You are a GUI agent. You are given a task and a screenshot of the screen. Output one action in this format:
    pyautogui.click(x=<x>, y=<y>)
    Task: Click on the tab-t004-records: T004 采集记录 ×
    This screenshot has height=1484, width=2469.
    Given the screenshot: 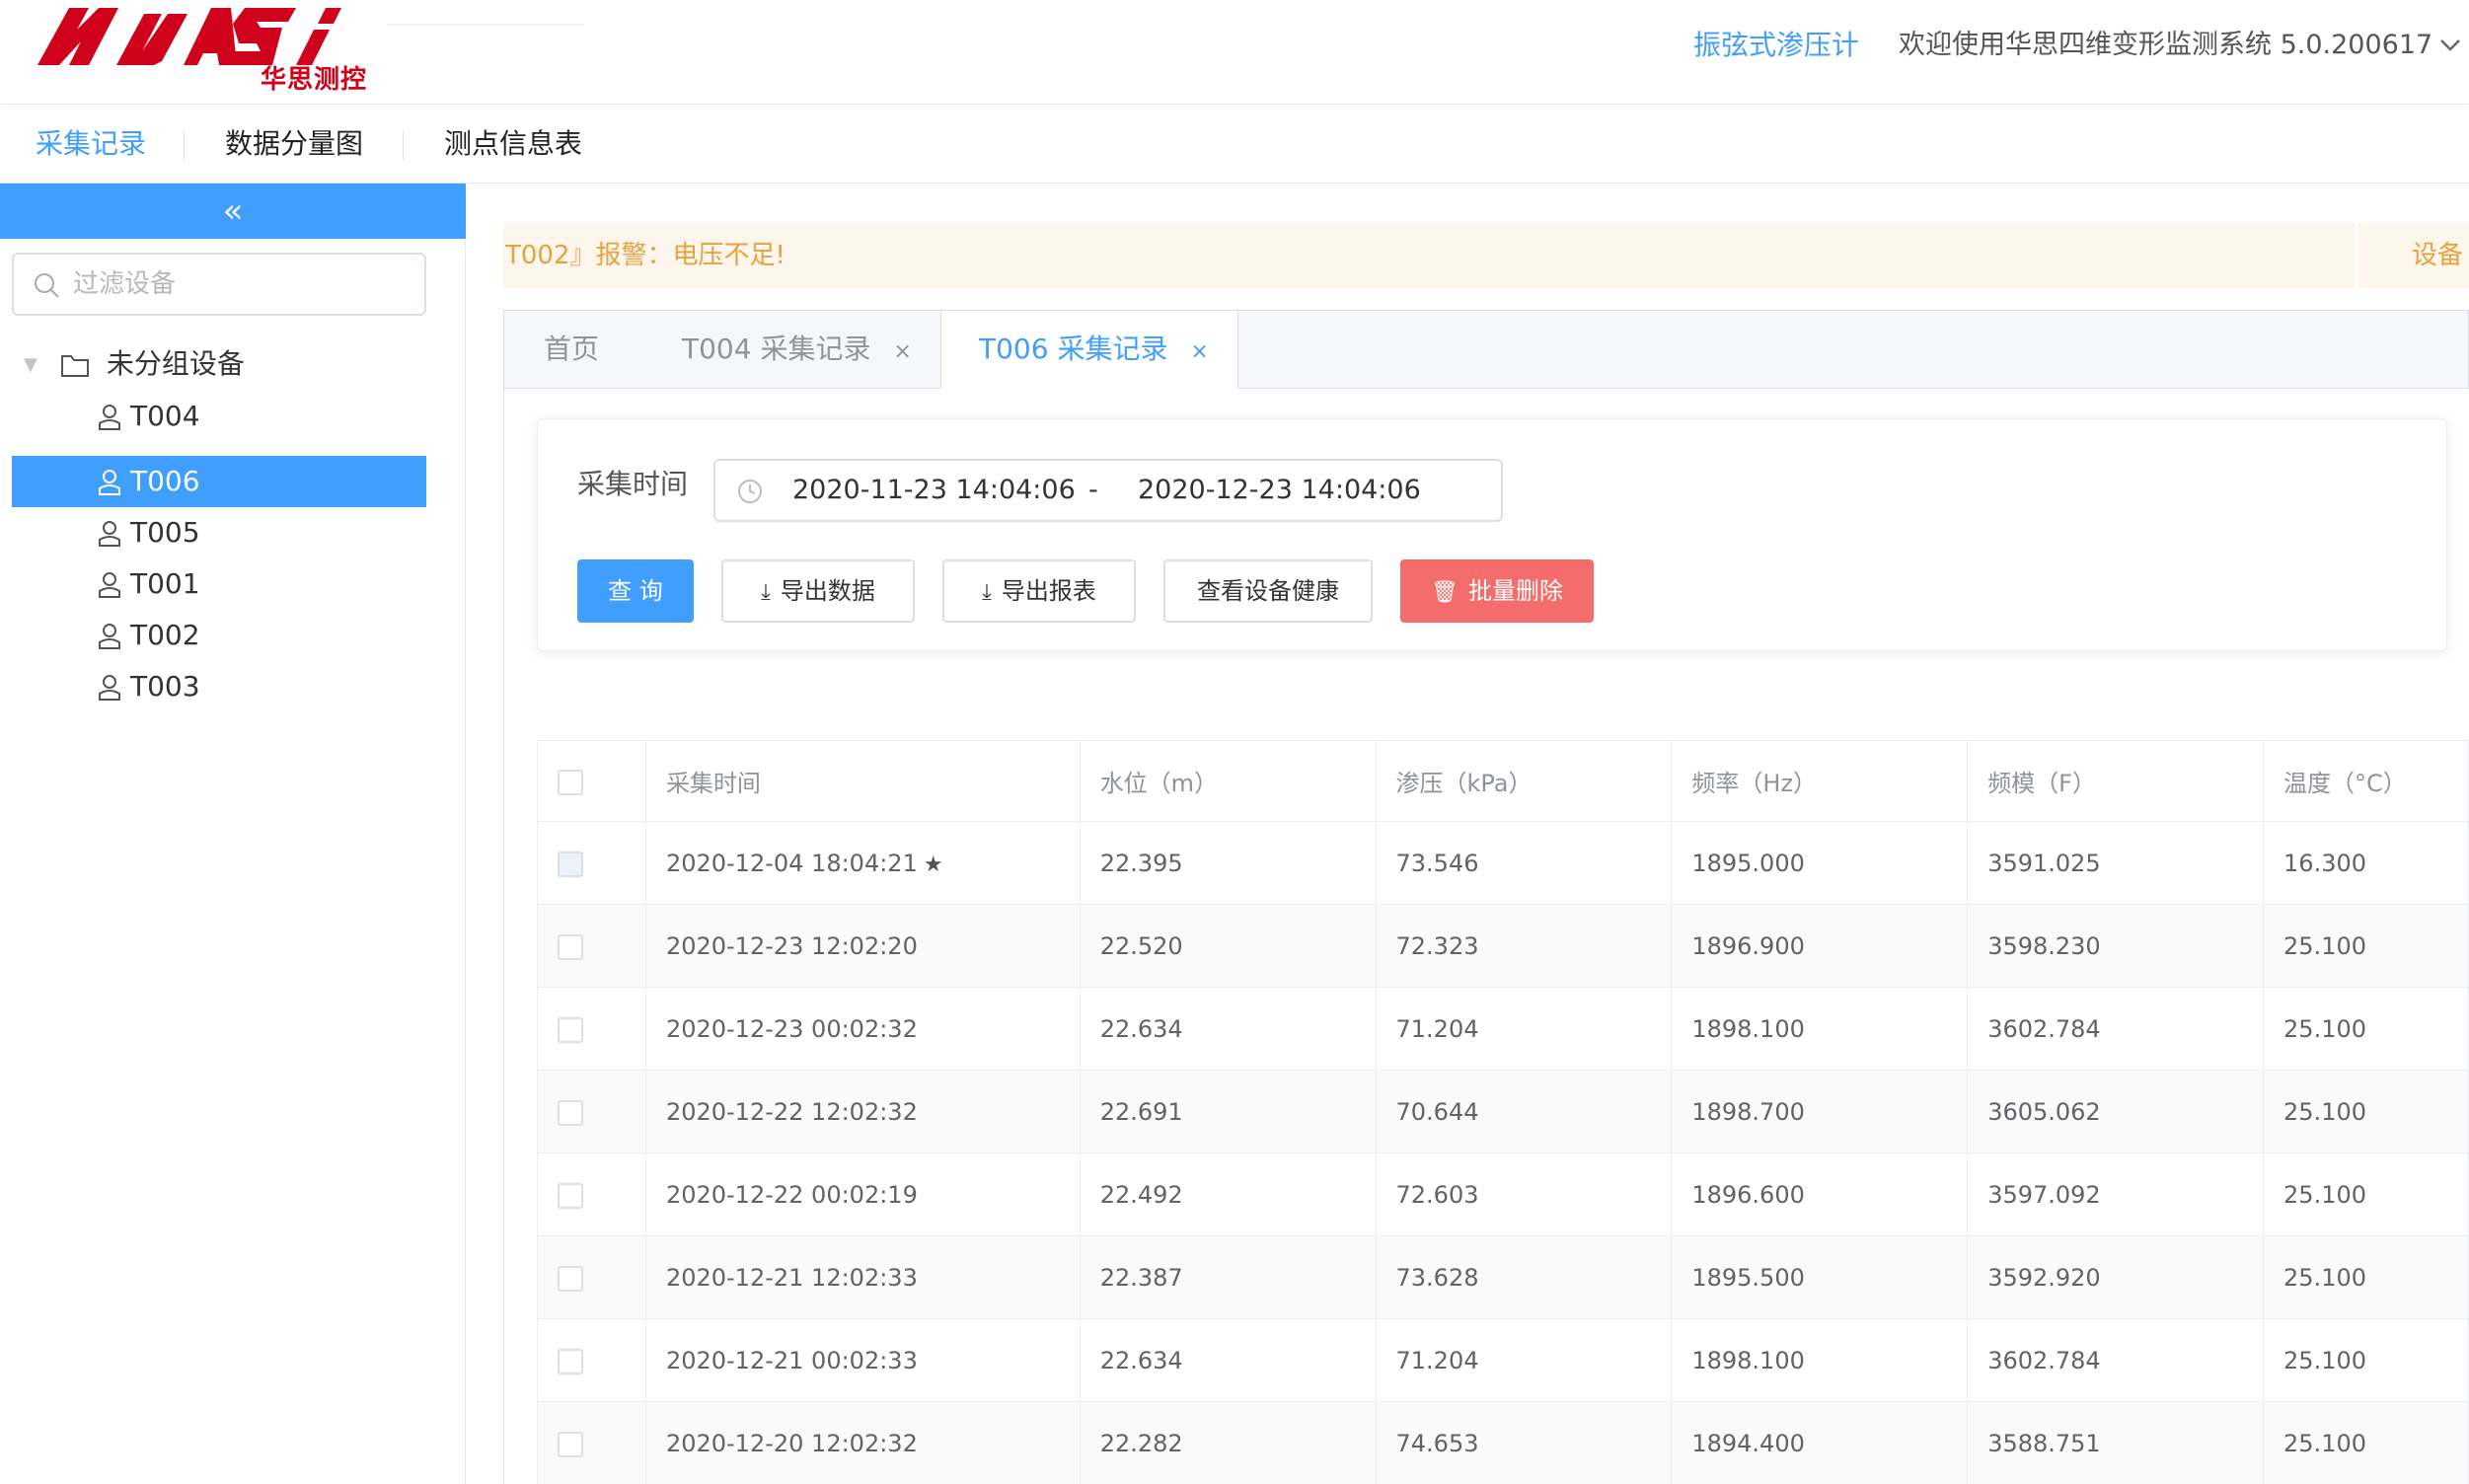 What is the action you would take?
    pyautogui.click(x=797, y=349)
    